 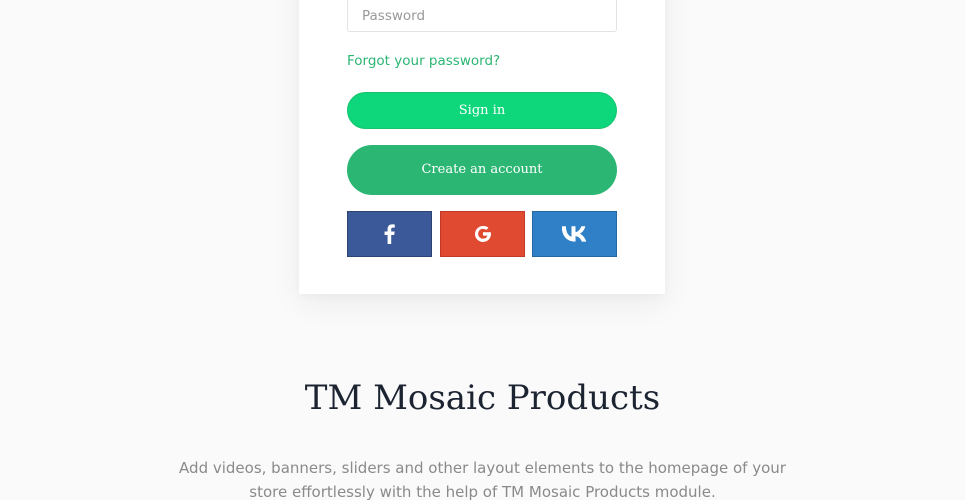 I want to click on google-icon, so click(x=483, y=234).